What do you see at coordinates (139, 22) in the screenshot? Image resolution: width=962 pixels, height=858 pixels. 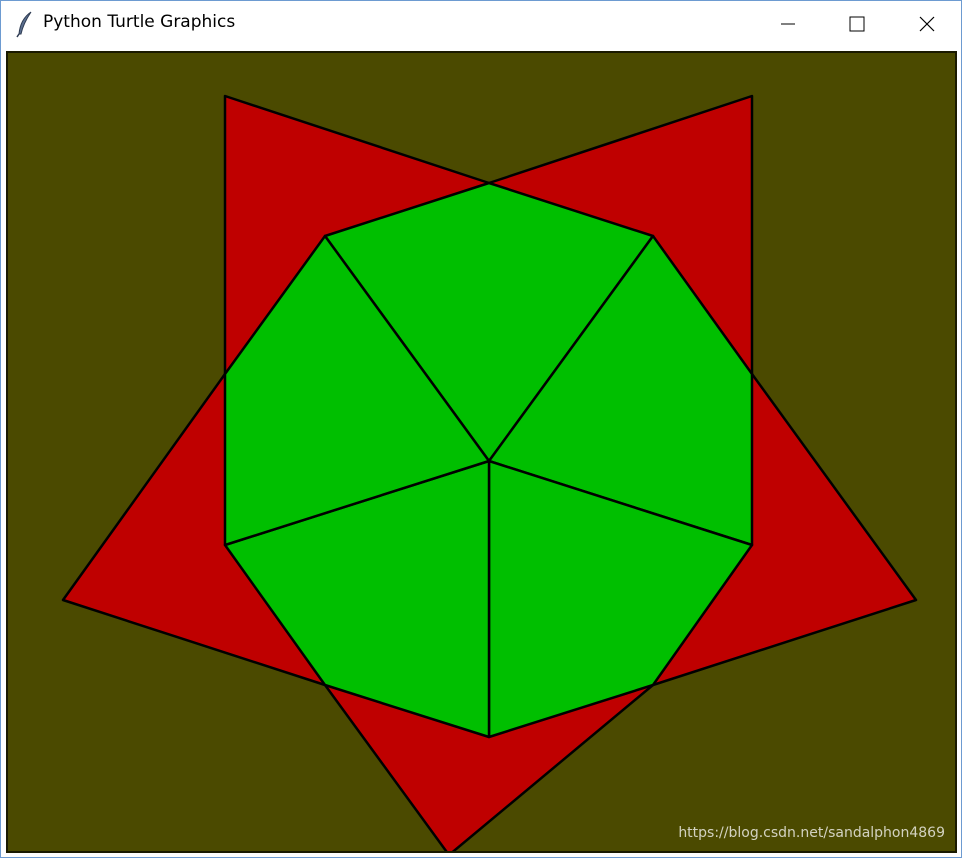 I see `window-title: Python Turtle Graphics` at bounding box center [139, 22].